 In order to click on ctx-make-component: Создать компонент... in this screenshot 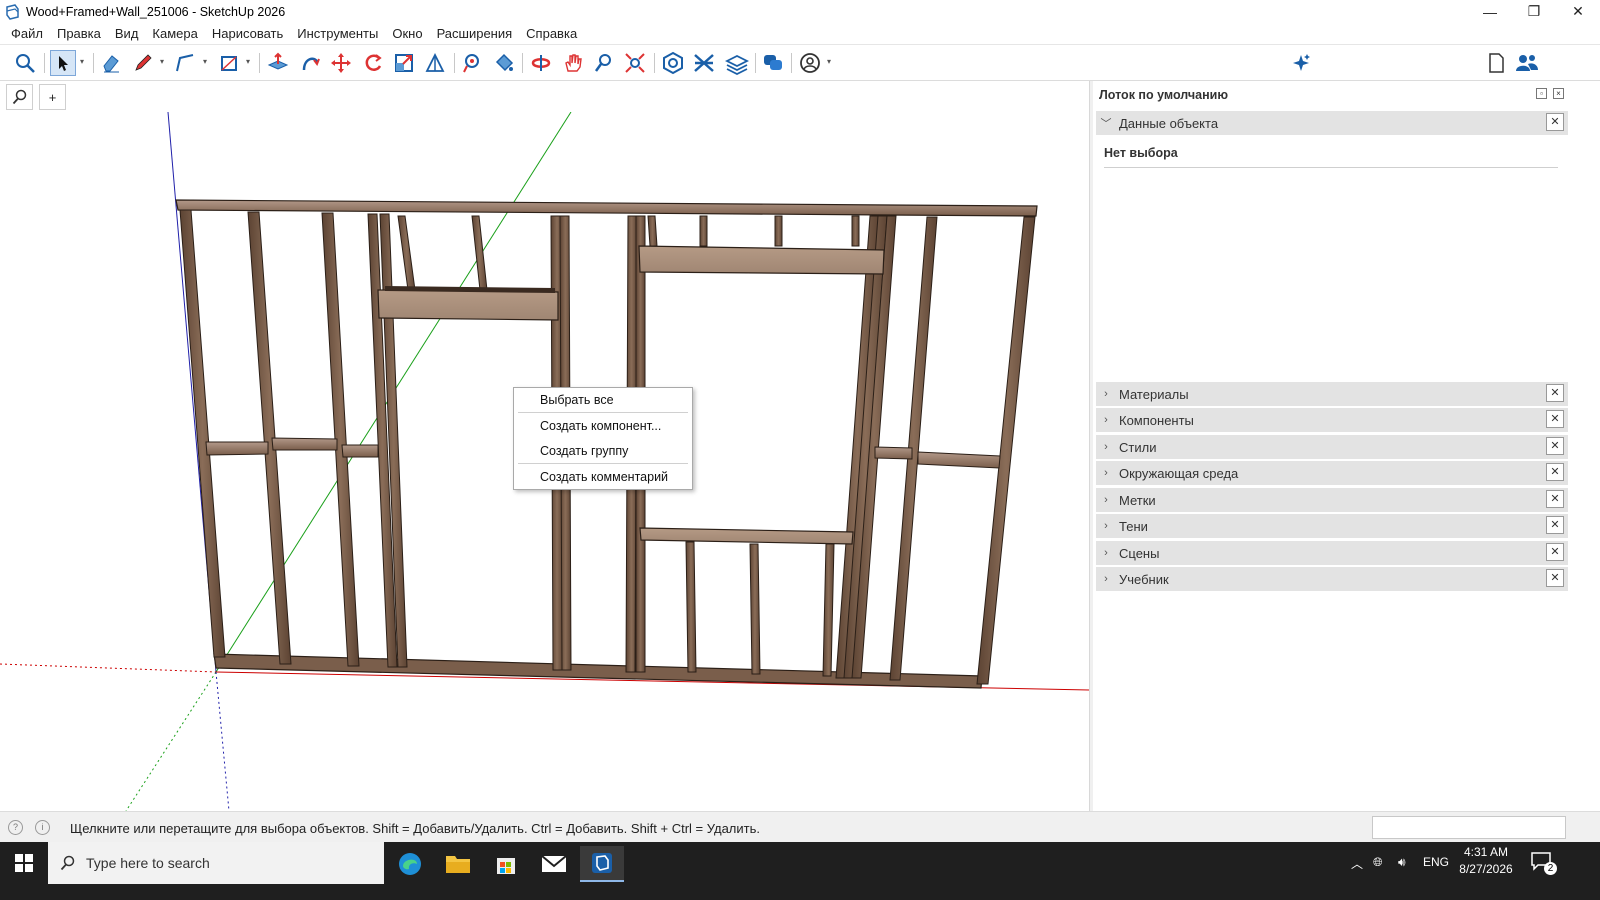, I will do `click(600, 426)`.